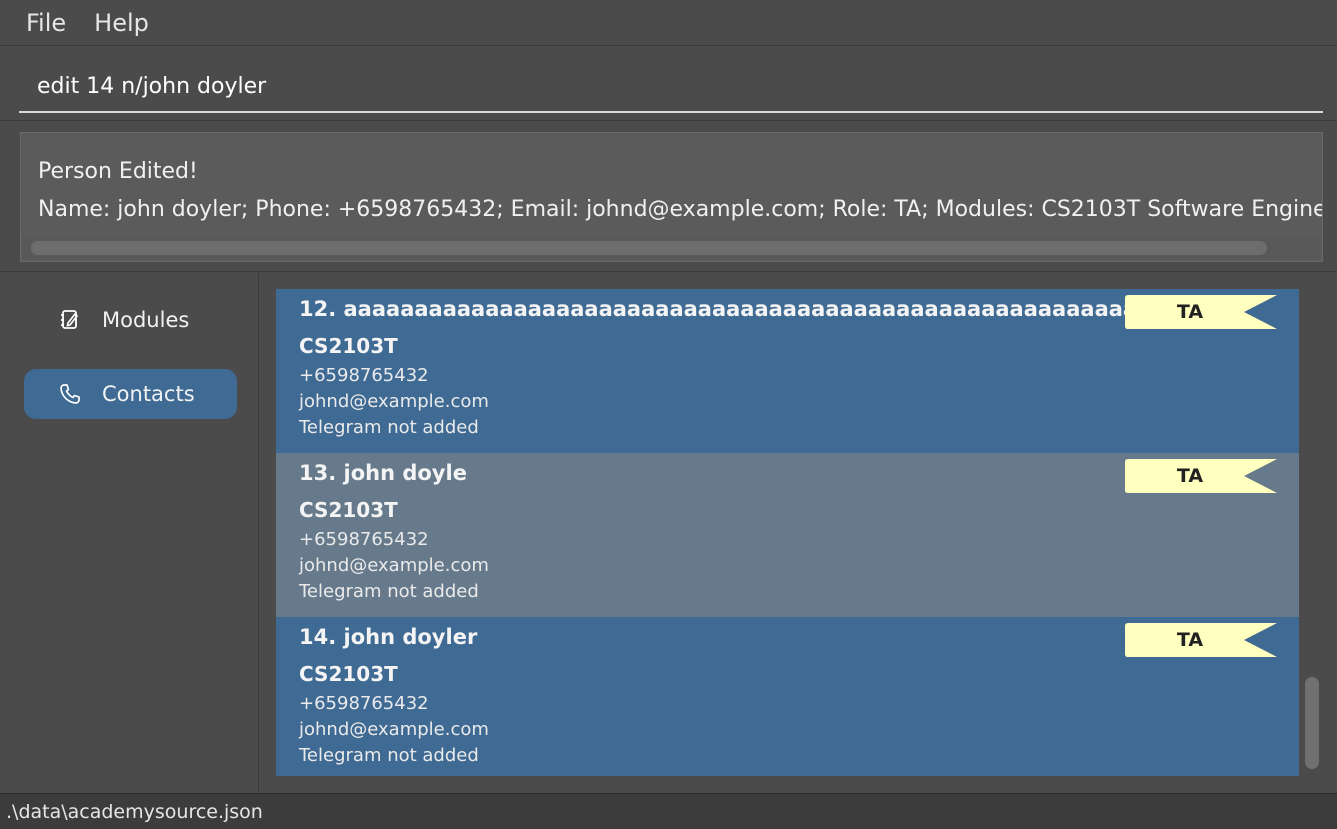 This screenshot has height=829, width=1337. I want to click on command-box, so click(668, 84).